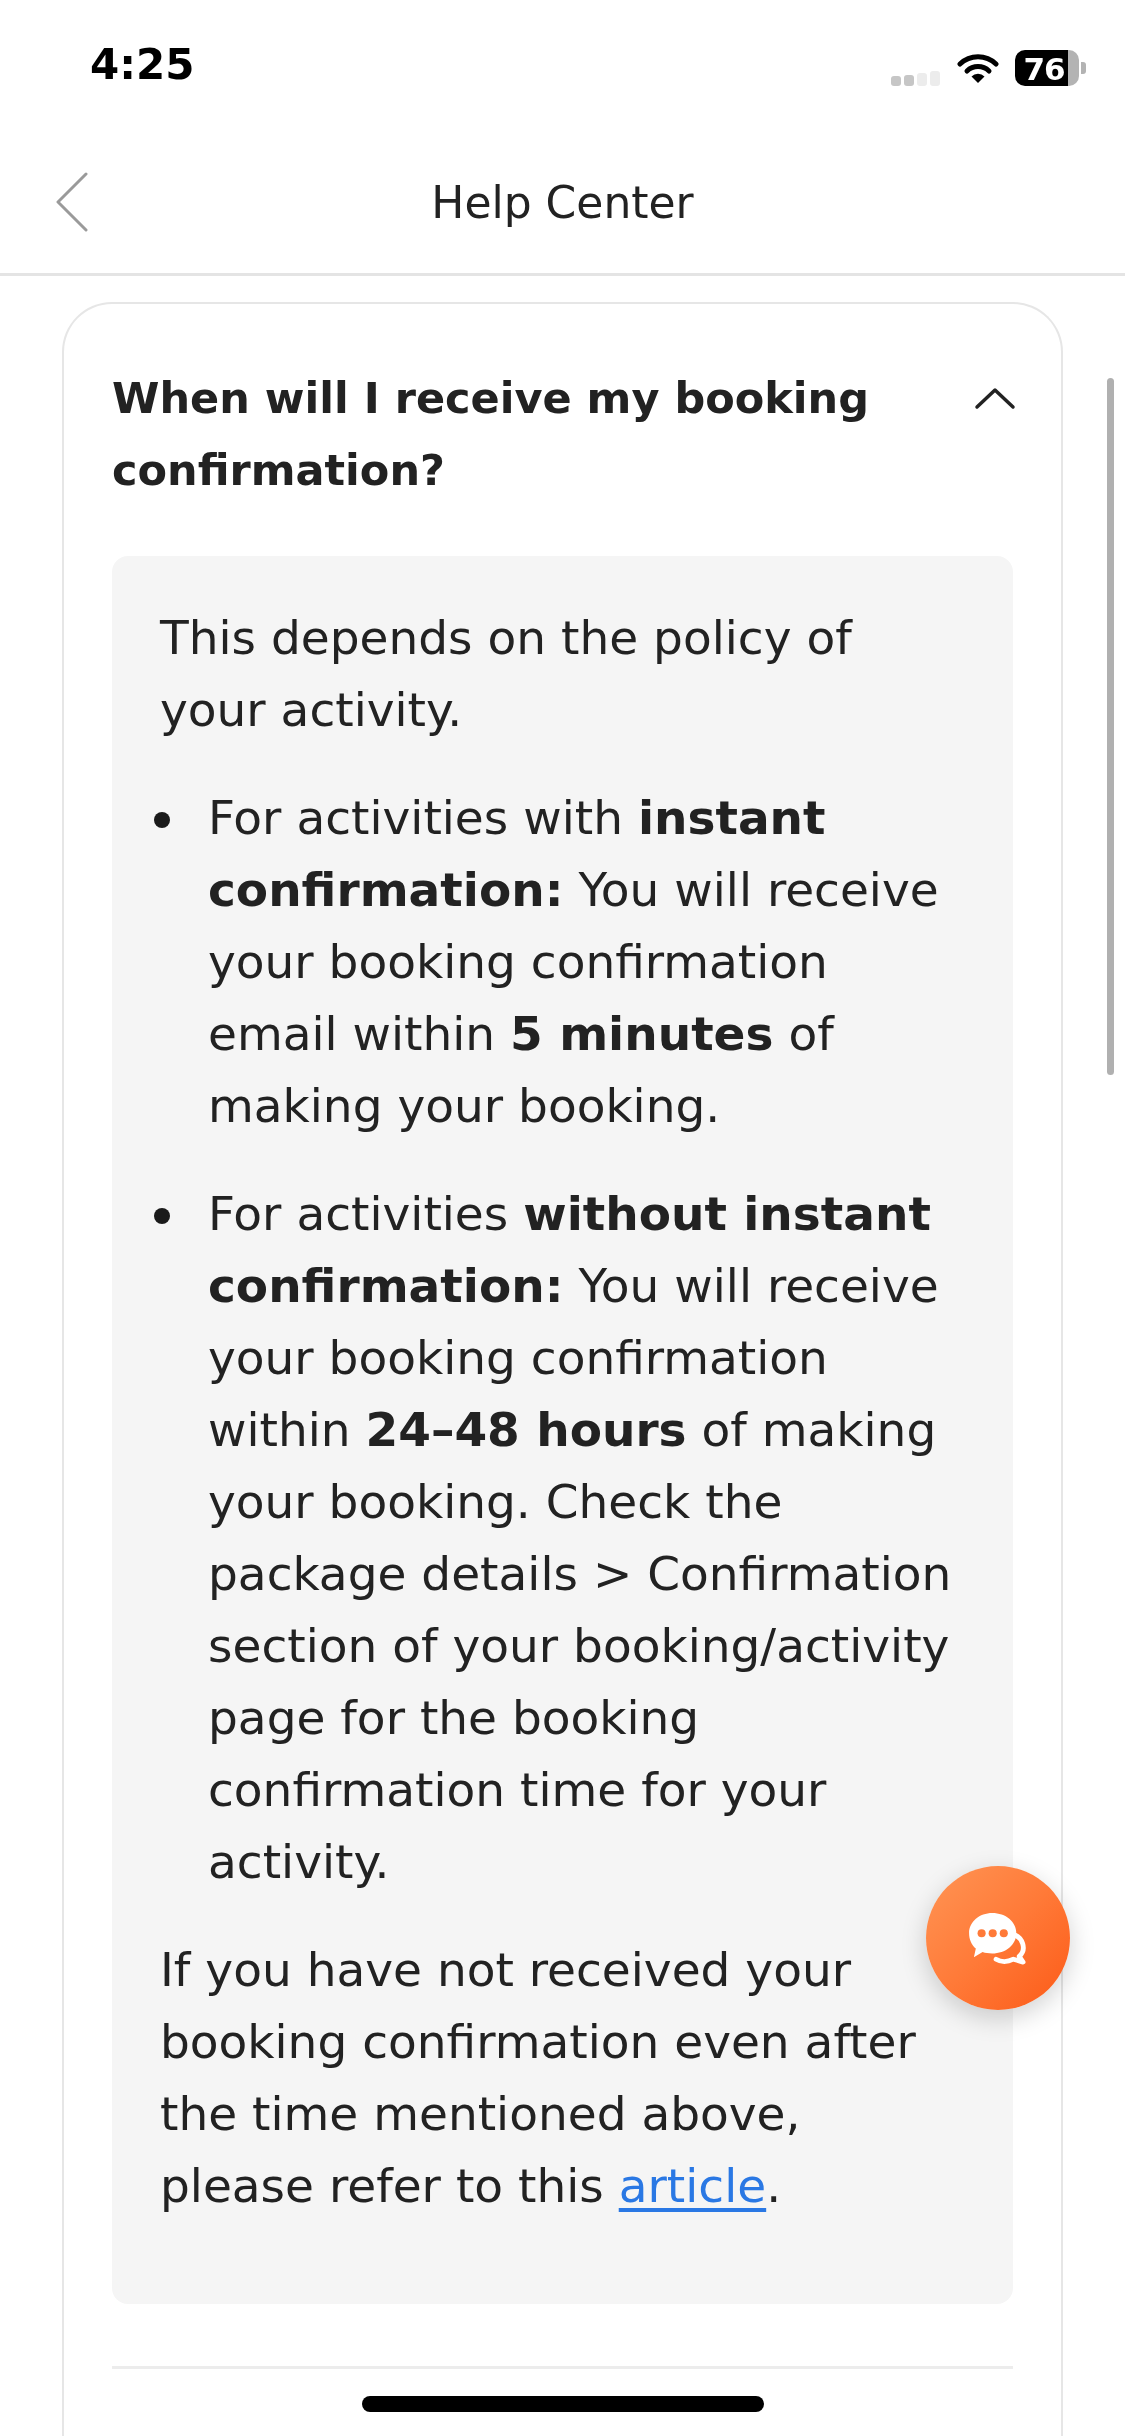  I want to click on bullet-text: For activities with instant confirmation: You will receive your booking confirmation email within 5 minutes of making your booking., so click(574, 962).